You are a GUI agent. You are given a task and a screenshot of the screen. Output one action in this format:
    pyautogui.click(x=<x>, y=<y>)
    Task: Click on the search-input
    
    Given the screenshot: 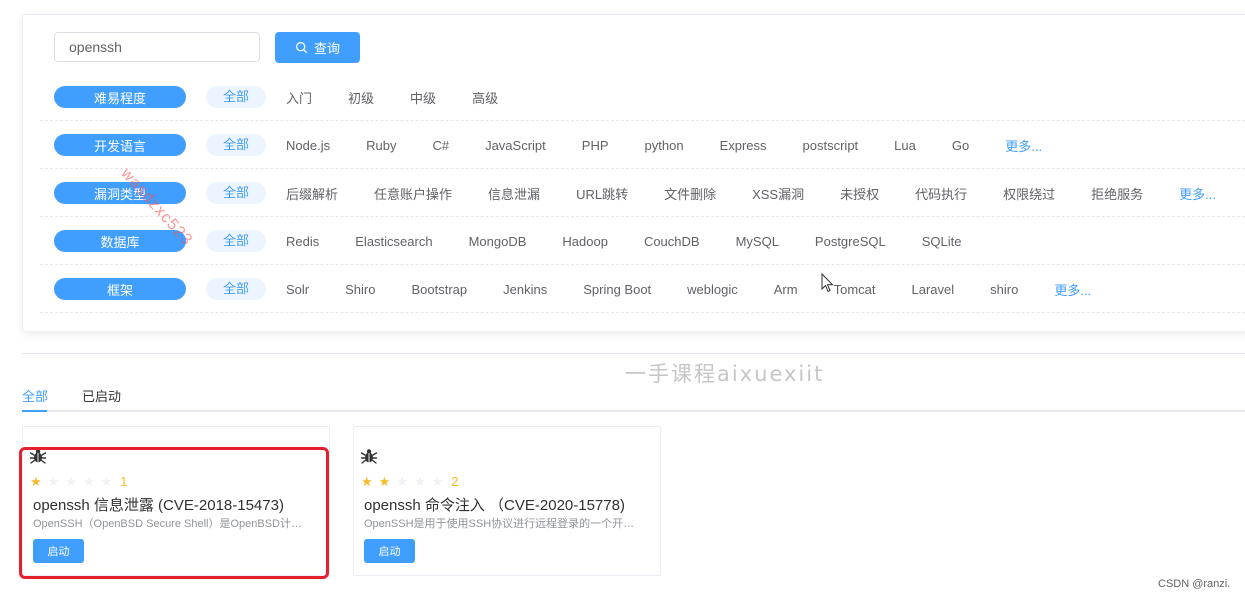 What is the action you would take?
    pyautogui.click(x=157, y=47)
    